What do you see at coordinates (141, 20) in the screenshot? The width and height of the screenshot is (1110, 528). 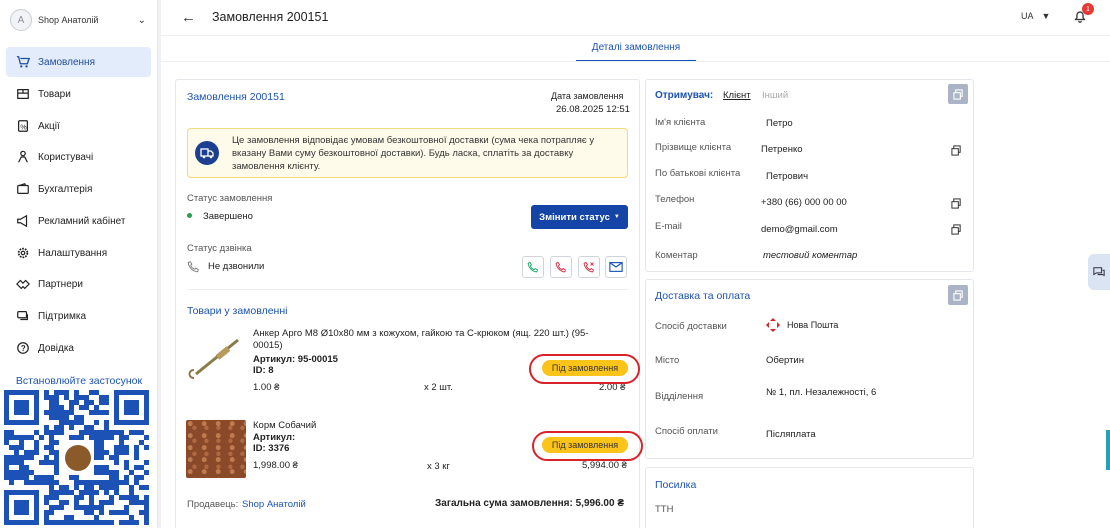 I see `chevron-down-icon: ⌄` at bounding box center [141, 20].